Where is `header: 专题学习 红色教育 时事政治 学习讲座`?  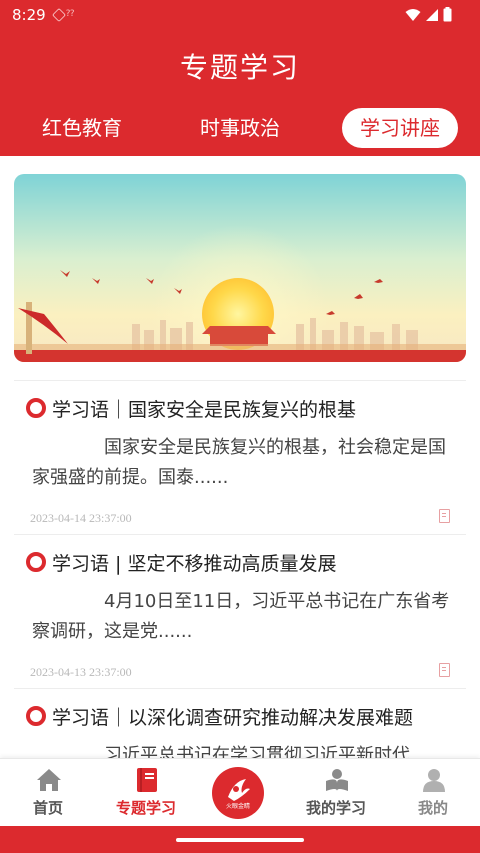 header: 专题学习 红色教育 时事政治 学习讲座 is located at coordinates (240, 94).